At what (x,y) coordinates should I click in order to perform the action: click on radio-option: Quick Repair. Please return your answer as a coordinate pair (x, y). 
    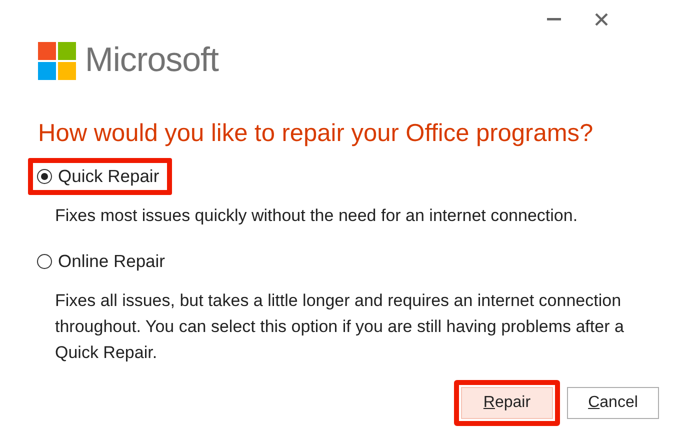
    Looking at the image, I should click on (98, 176).